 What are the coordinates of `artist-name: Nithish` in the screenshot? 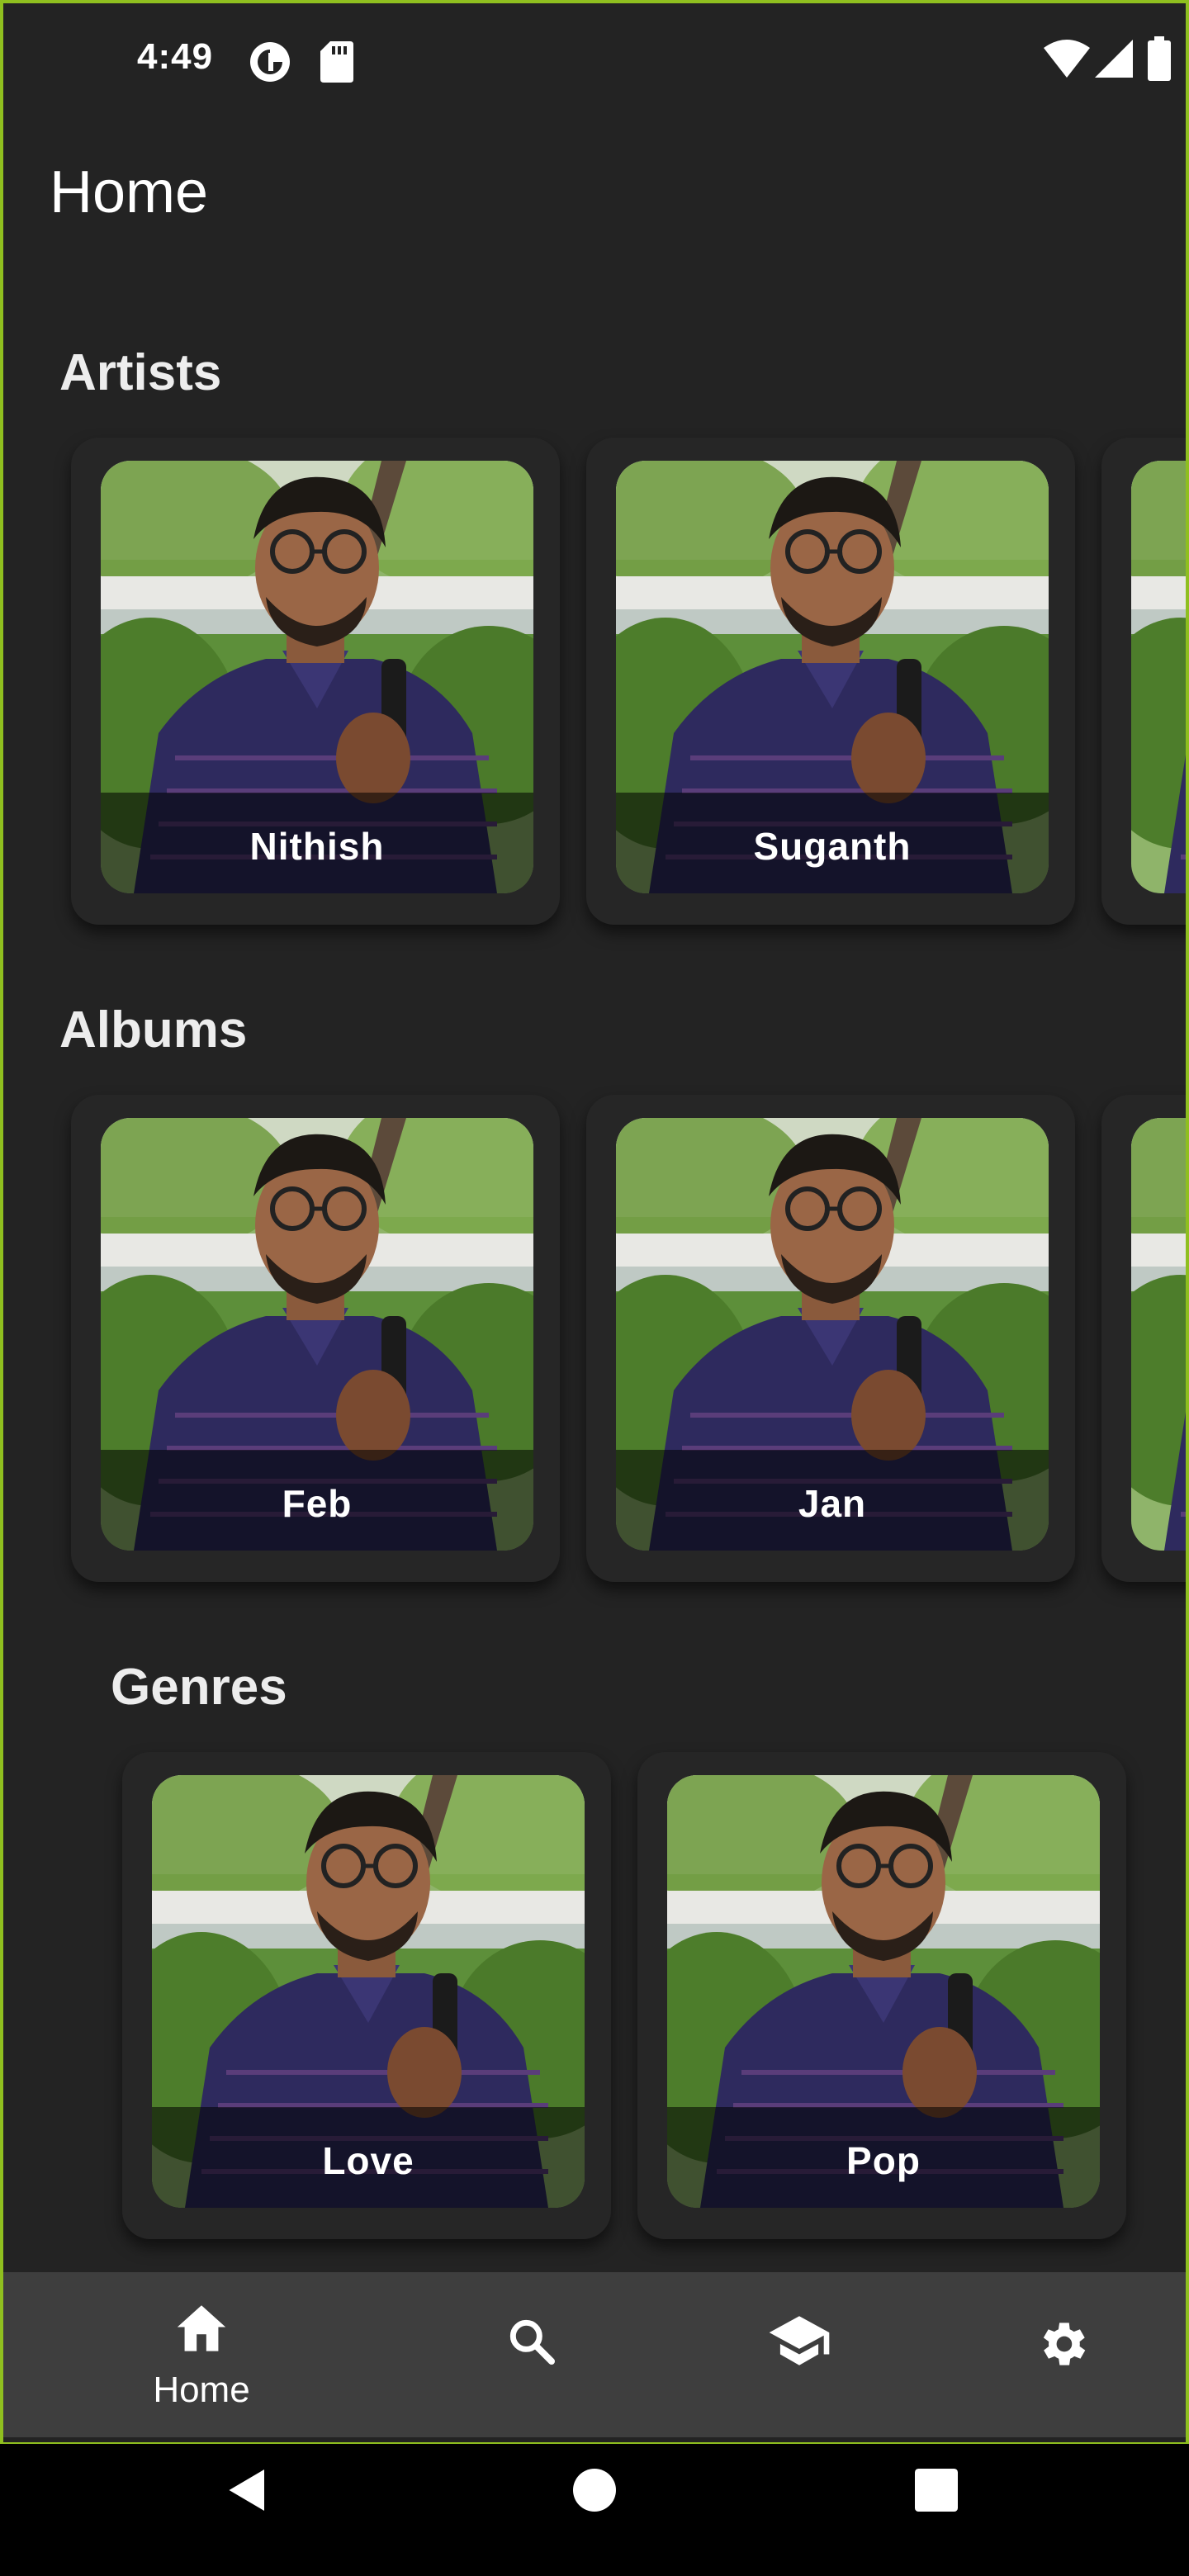 It's located at (317, 846).